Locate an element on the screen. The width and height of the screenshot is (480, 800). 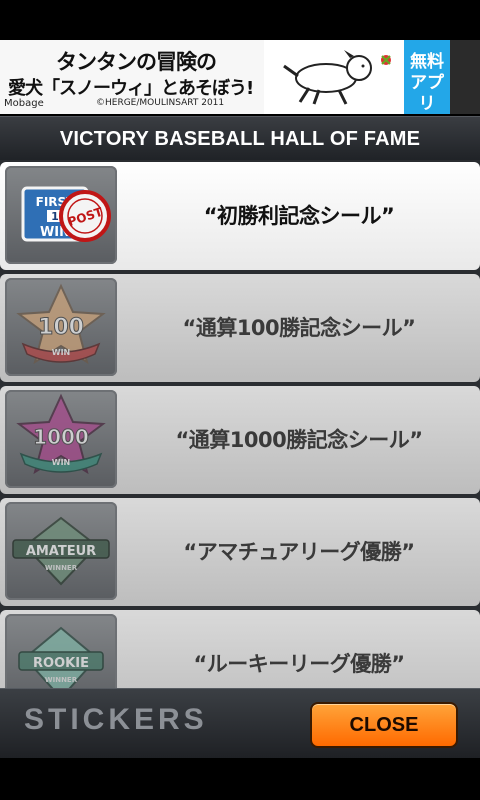
rookie-badge-icon: ROOKIE WINNER is located at coordinates (61, 657).